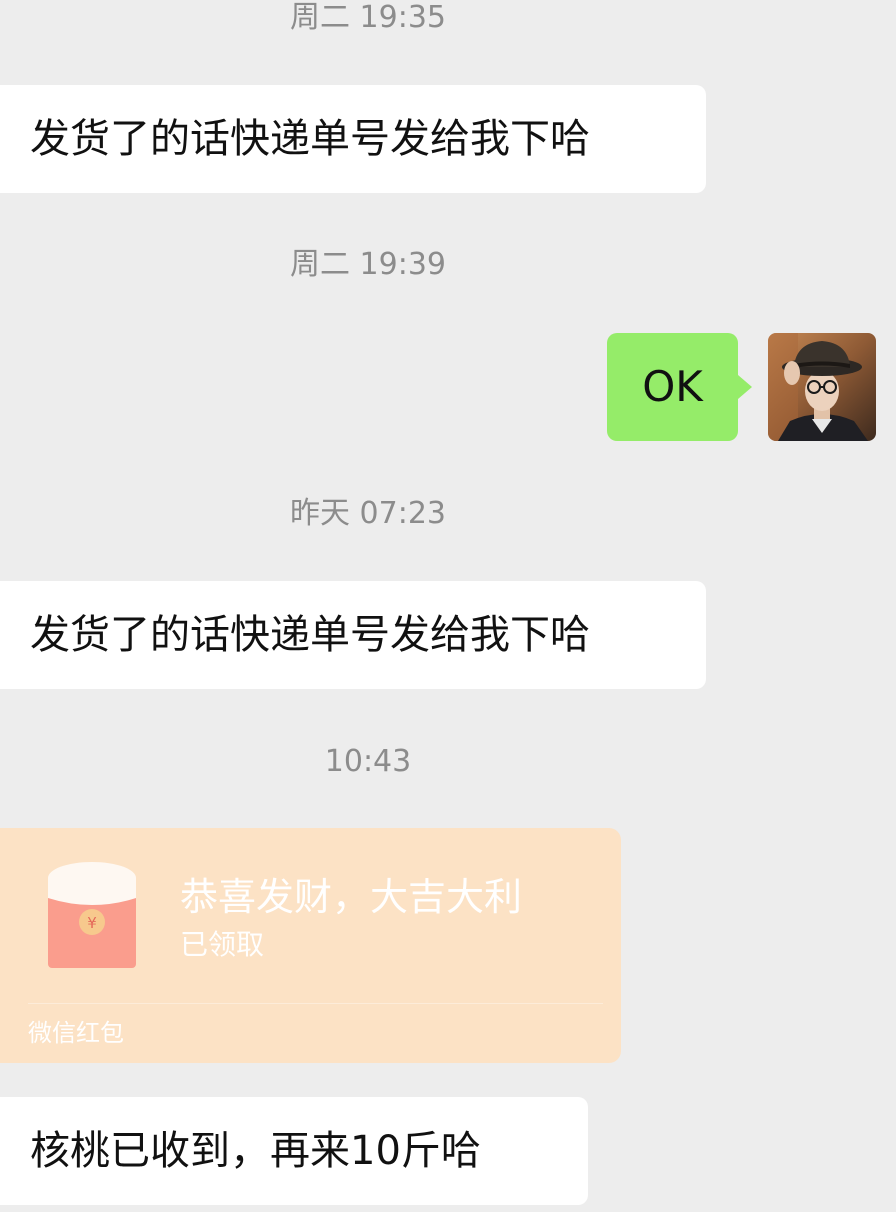 The image size is (896, 1212). What do you see at coordinates (351, 897) in the screenshot?
I see `red-packet-title: 恭喜发财，大吉大利` at bounding box center [351, 897].